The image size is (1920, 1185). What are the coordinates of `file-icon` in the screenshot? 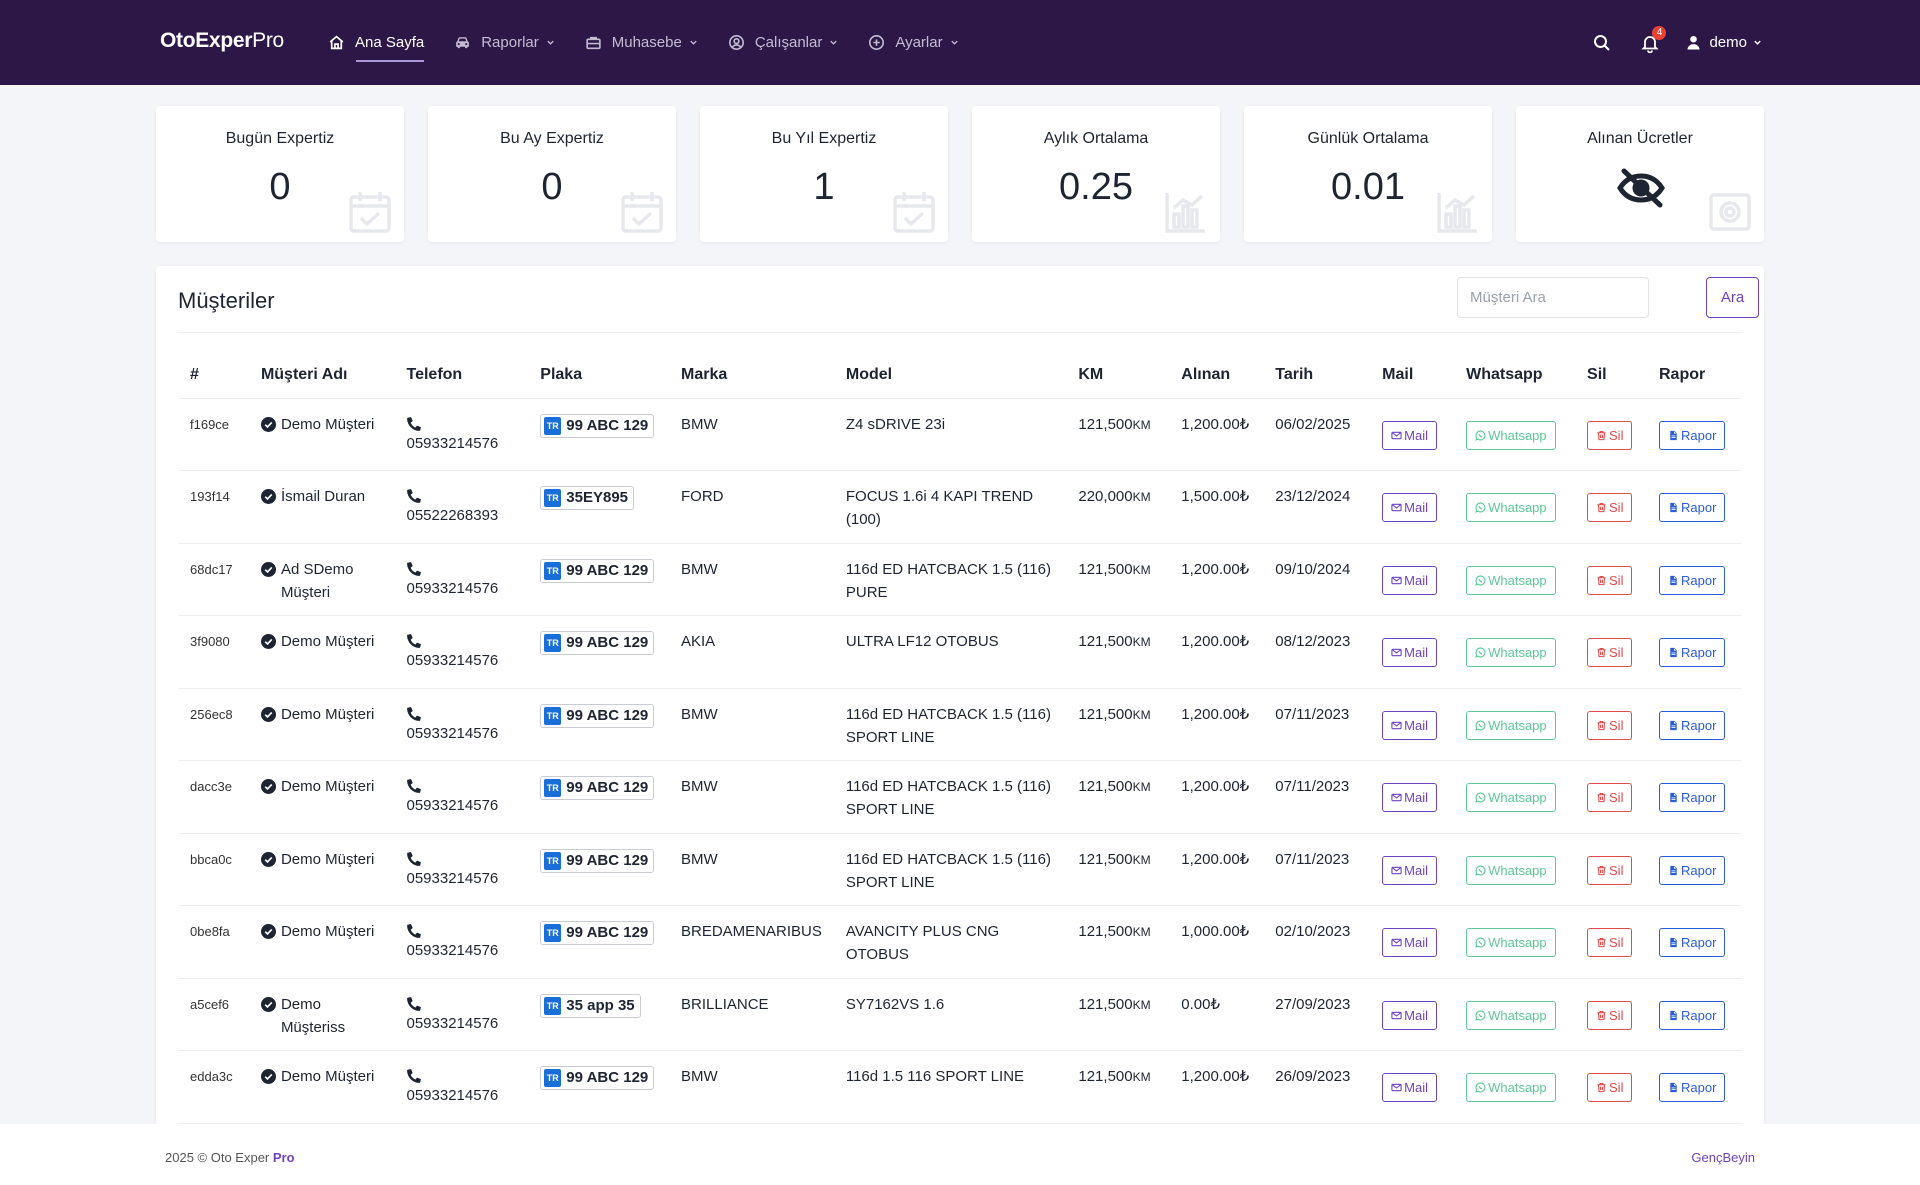 It's located at (1673, 1015).